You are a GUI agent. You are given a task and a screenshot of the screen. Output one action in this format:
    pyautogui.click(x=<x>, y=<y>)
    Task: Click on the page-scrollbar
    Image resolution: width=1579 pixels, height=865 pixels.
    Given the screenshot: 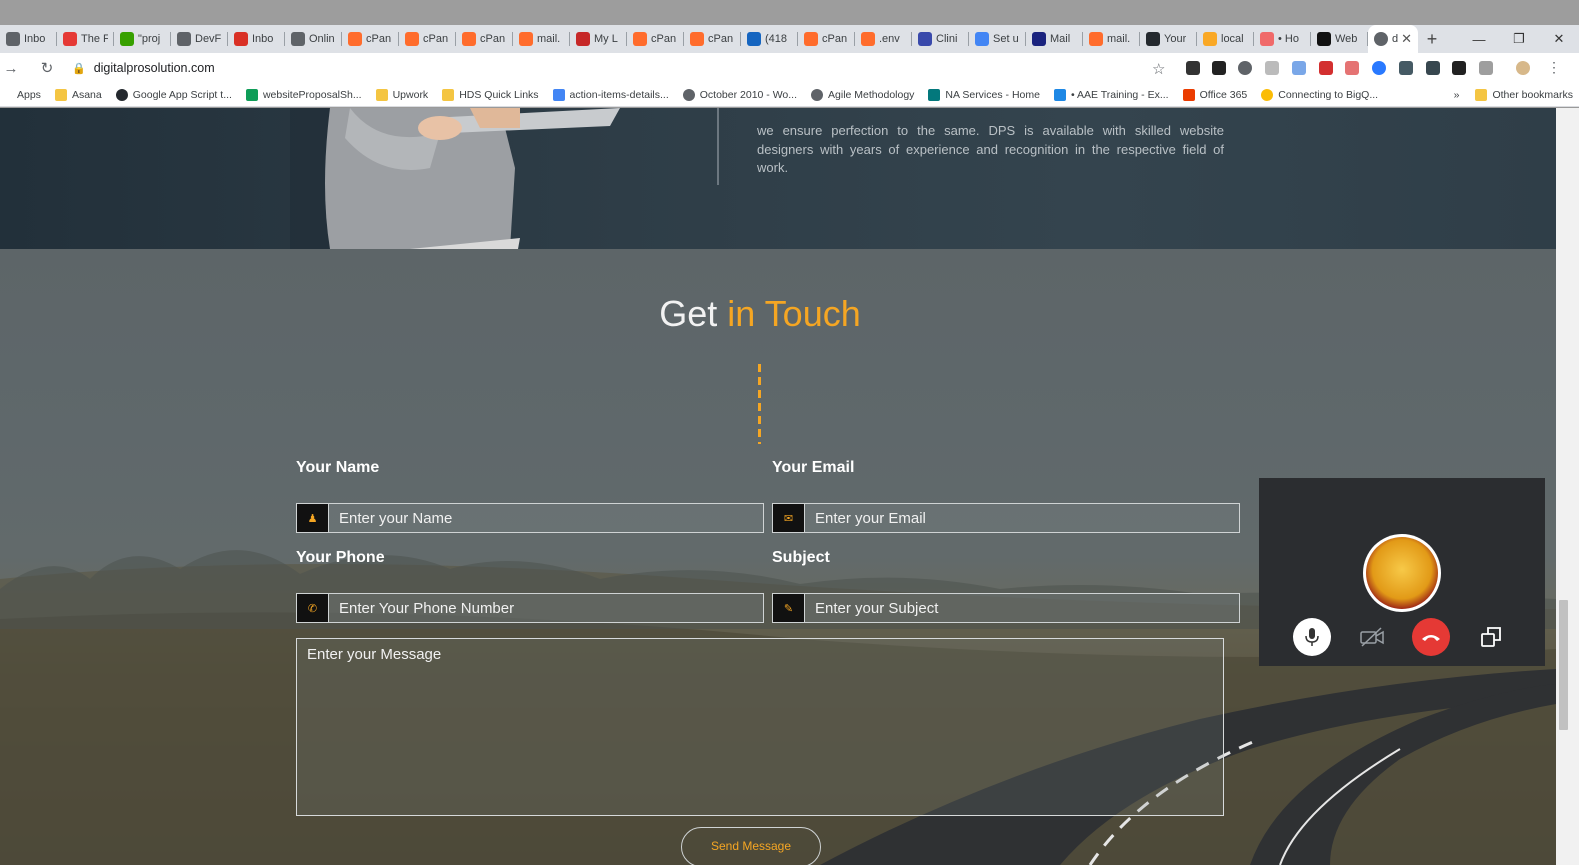 What is the action you would take?
    pyautogui.click(x=1567, y=486)
    